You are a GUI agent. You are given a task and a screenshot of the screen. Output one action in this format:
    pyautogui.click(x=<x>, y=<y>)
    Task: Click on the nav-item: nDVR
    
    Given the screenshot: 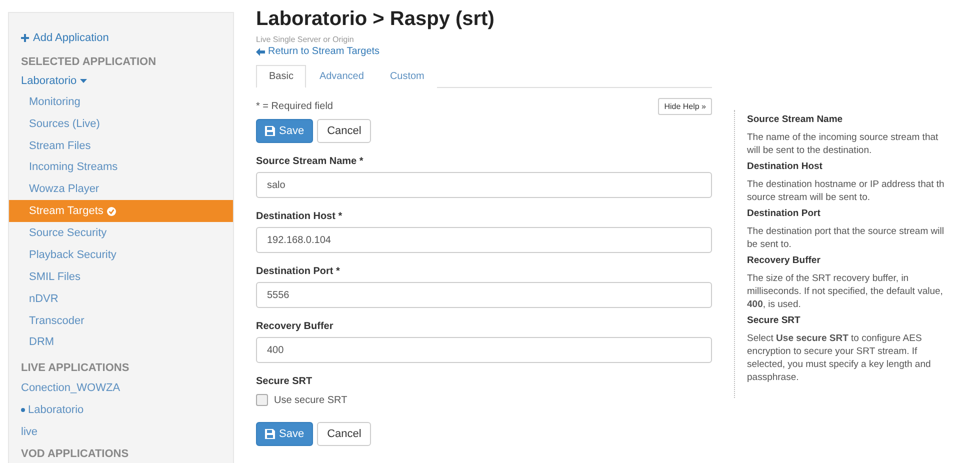 What is the action you would take?
    pyautogui.click(x=121, y=299)
    